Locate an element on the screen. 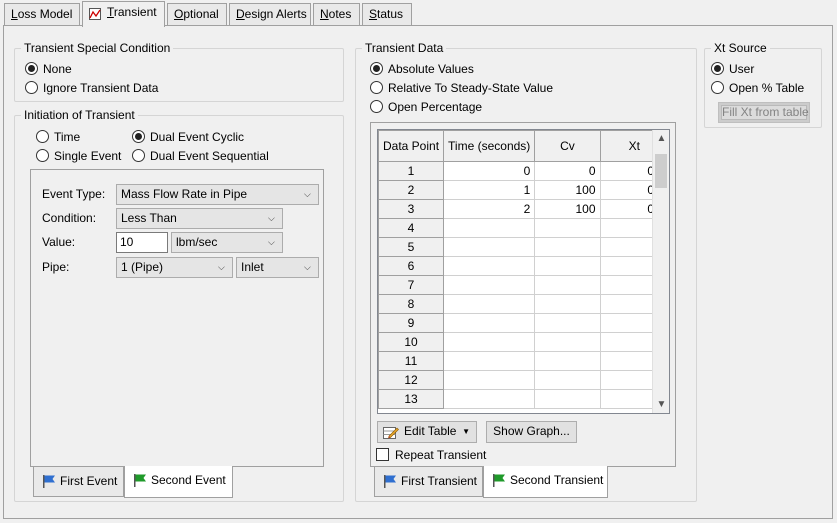  tab-design-alerts: Design Alerts is located at coordinates (270, 14).